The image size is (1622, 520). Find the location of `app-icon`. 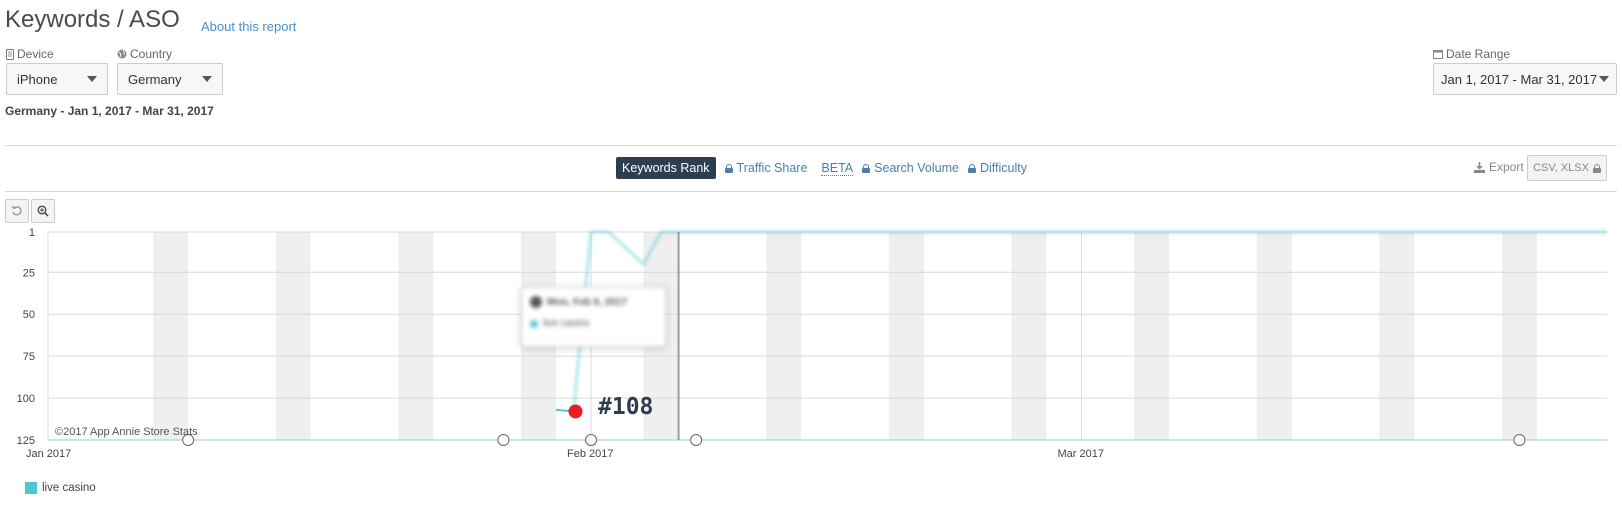

app-icon is located at coordinates (536, 302).